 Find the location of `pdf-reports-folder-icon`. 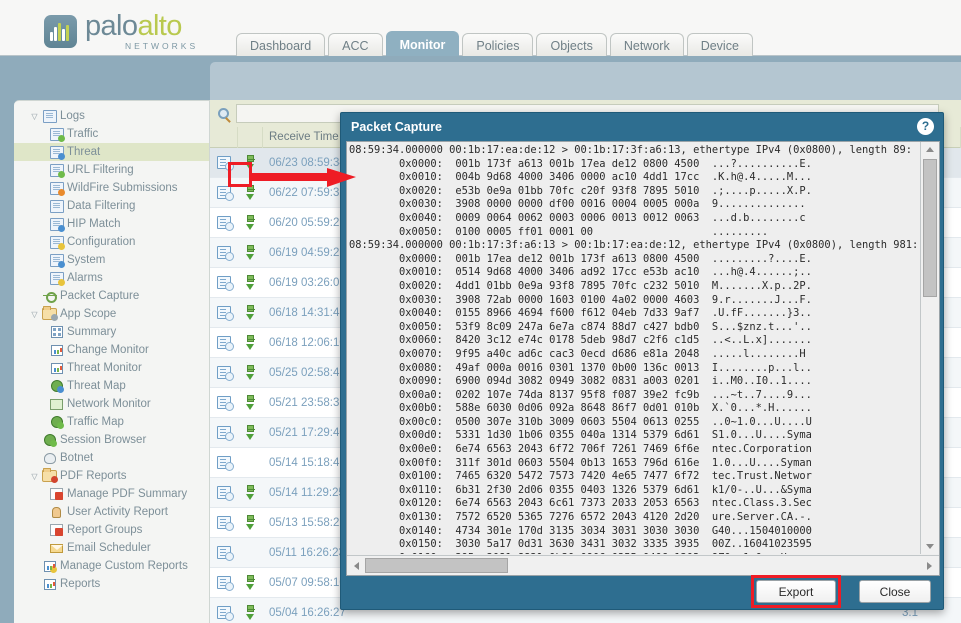

pdf-reports-folder-icon is located at coordinates (49, 475).